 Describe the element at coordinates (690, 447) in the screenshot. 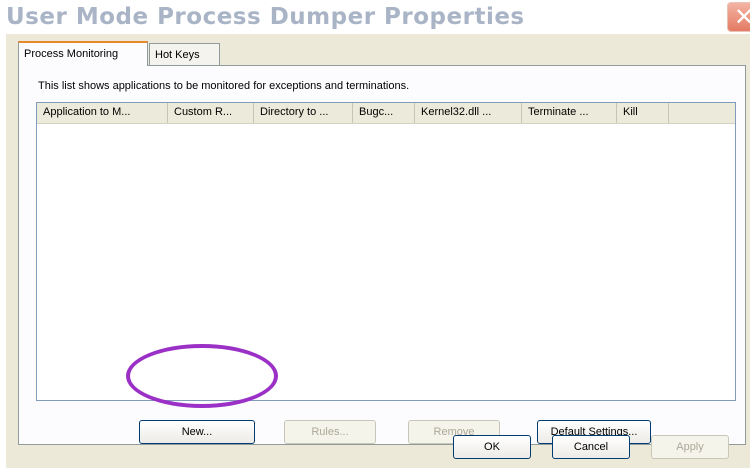

I see `apply-button: Apply` at that location.